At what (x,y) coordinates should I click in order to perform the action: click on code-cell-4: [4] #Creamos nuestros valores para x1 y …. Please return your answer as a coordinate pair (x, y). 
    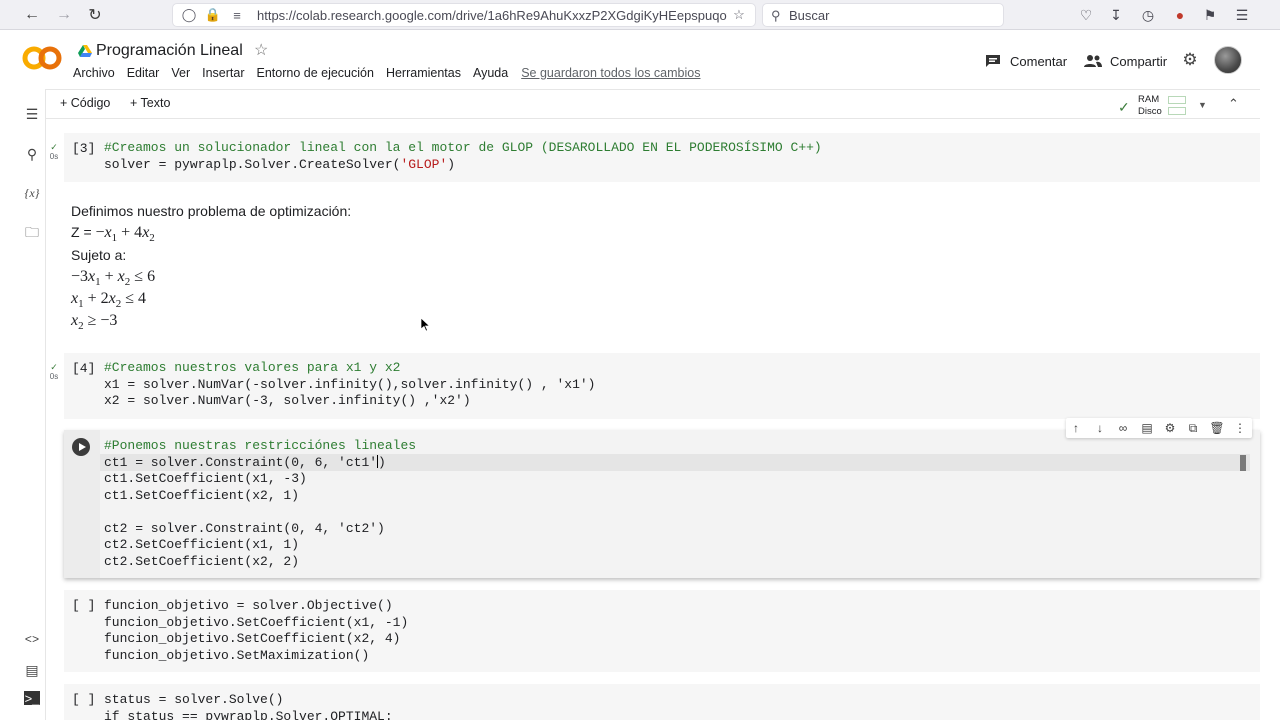
    Looking at the image, I should click on (662, 386).